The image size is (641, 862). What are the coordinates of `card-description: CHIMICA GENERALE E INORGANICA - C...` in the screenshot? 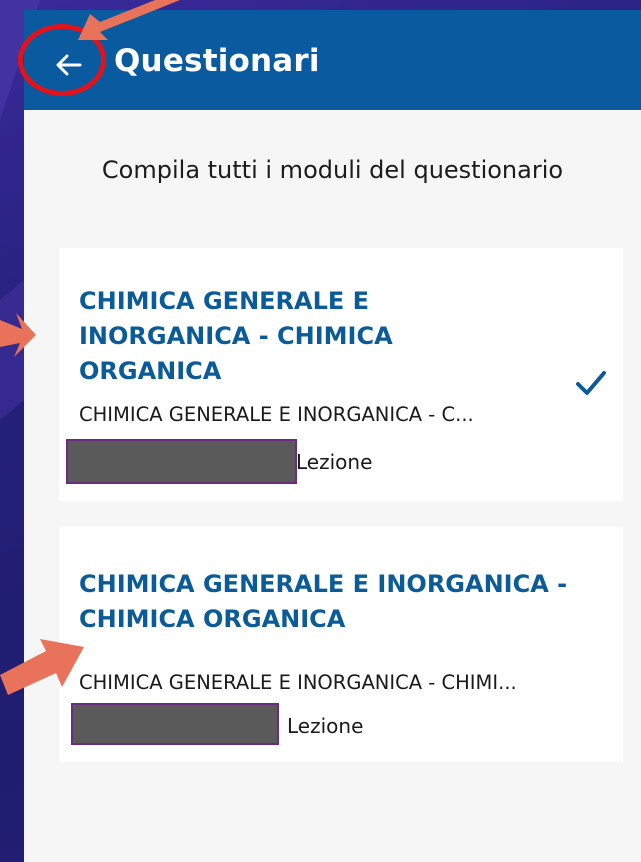 It's located at (276, 414).